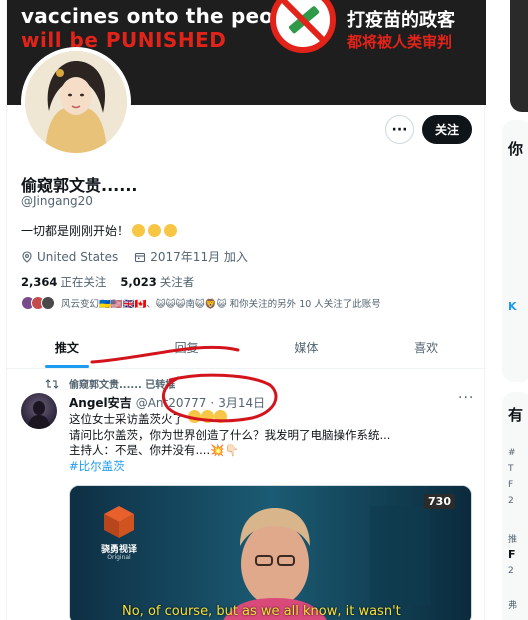  What do you see at coordinates (154, 450) in the screenshot?
I see `tweet-text-line-3: 主持人：不是、你并没有....💥👇🏻` at bounding box center [154, 450].